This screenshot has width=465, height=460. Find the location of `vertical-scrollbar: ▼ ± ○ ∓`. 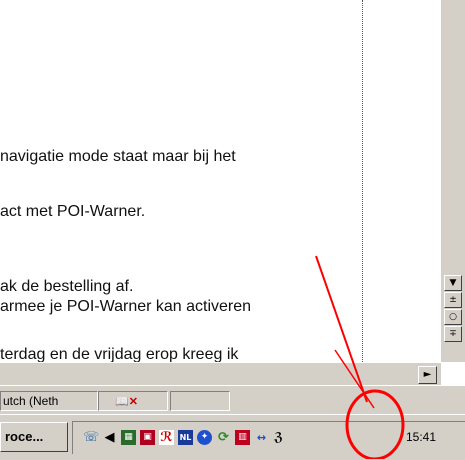

vertical-scrollbar: ▼ ± ○ ∓ is located at coordinates (453, 181).